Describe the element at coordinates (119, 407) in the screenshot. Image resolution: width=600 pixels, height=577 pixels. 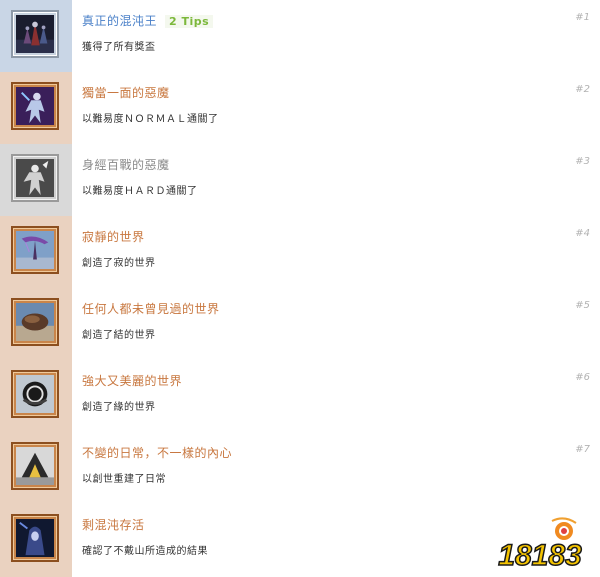
I see `trophy-description: 創造了緣的世界` at that location.